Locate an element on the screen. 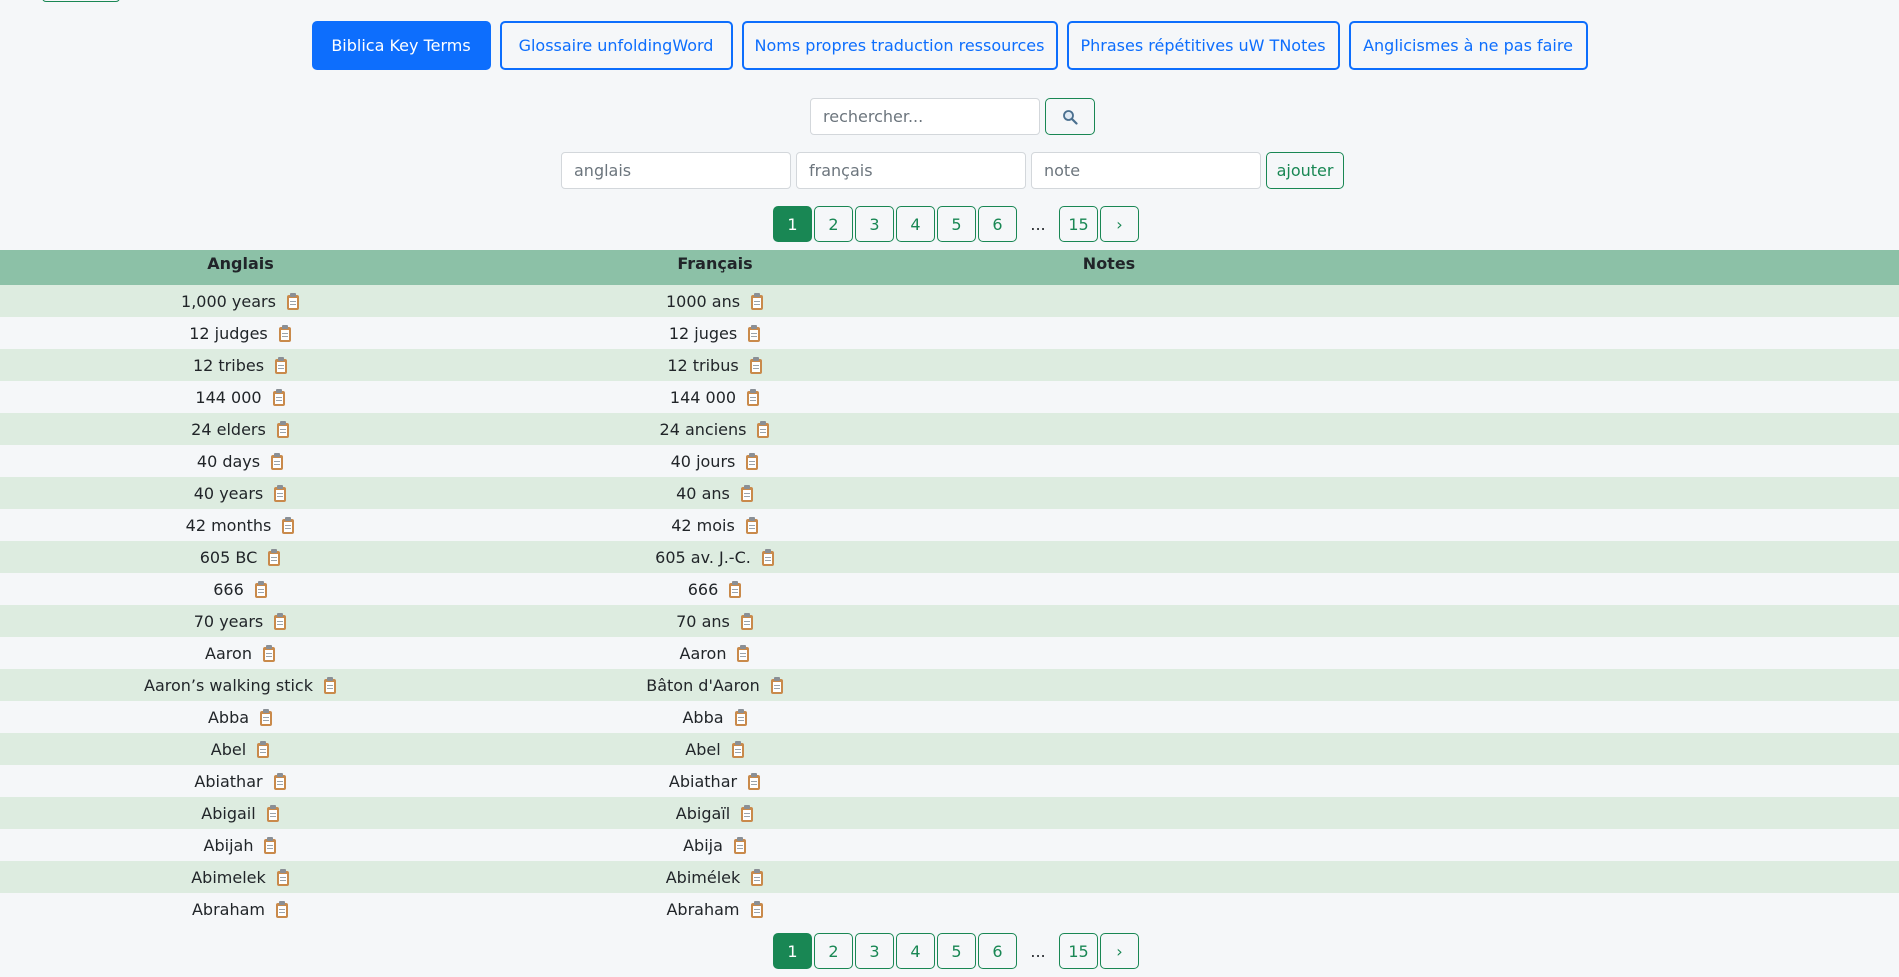  english-cell: Abiathar is located at coordinates (240, 781).